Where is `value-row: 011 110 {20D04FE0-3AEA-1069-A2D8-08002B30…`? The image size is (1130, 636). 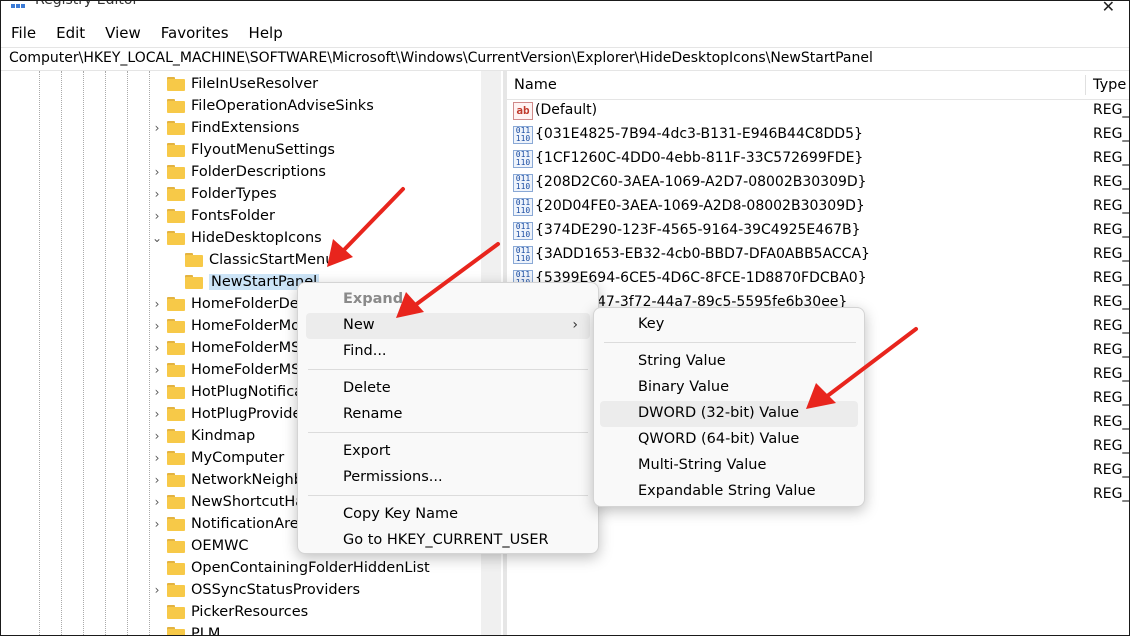 value-row: 011 110 {20D04FE0-3AEA-1069-A2D8-08002B30… is located at coordinates (818, 207).